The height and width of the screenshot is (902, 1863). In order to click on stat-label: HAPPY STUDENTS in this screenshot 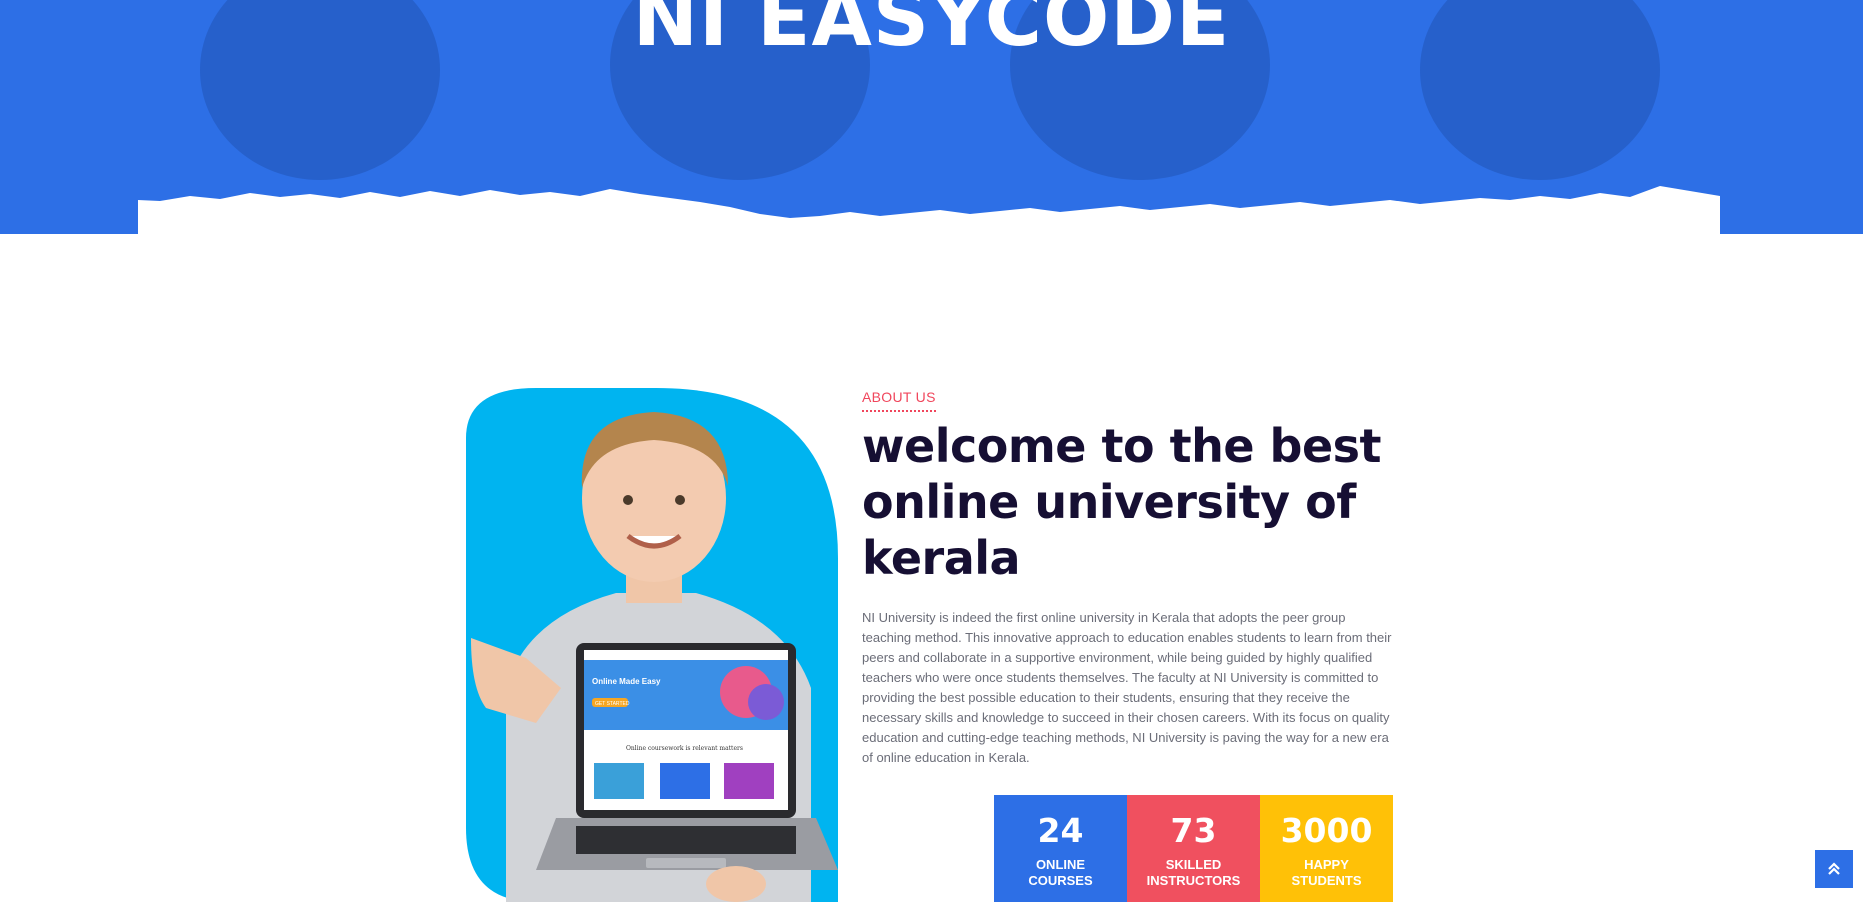, I will do `click(1326, 872)`.